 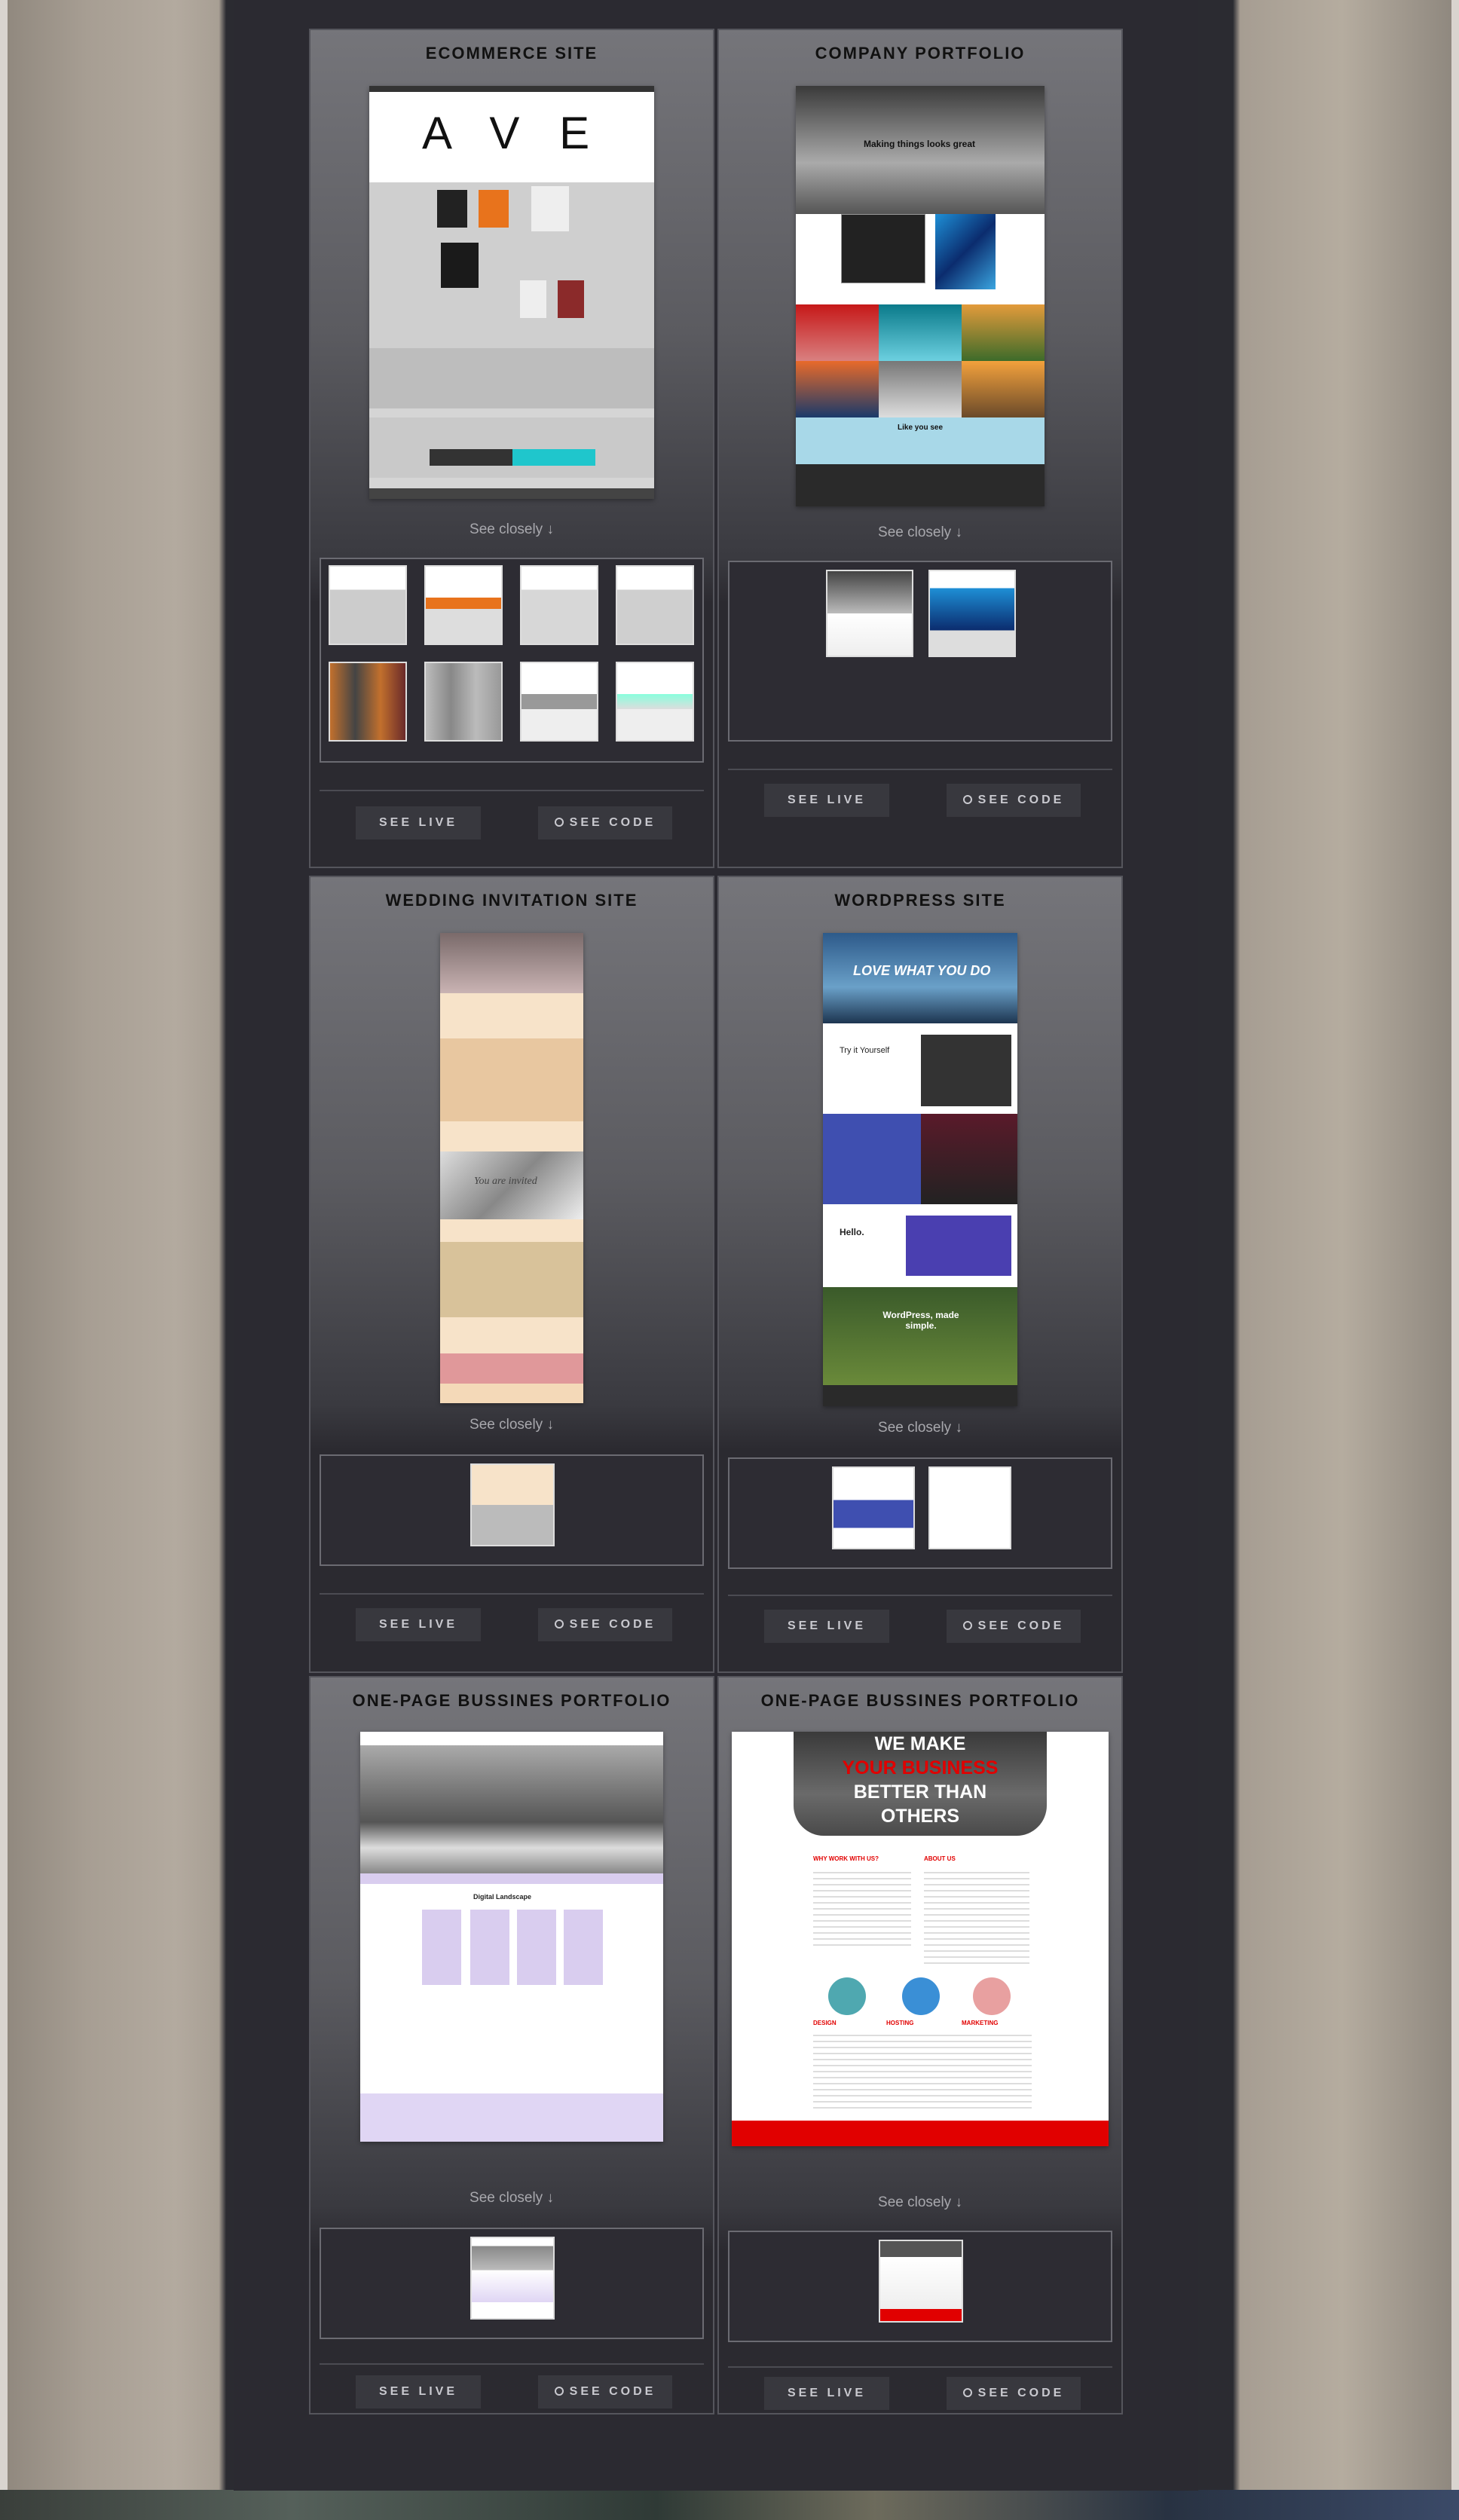 What do you see at coordinates (512, 900) in the screenshot?
I see `card-title: WEDDING INVITATION SITE` at bounding box center [512, 900].